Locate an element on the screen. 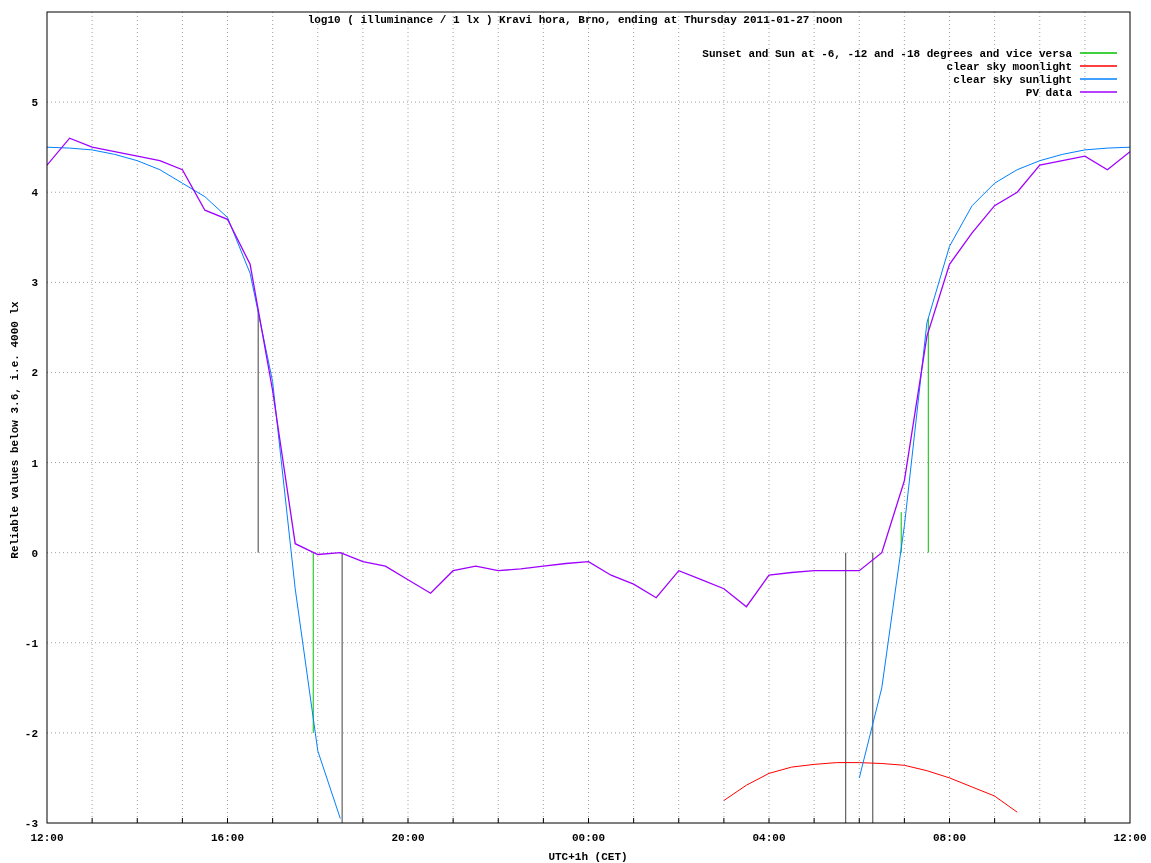 The width and height of the screenshot is (1151, 863). y-tick-label: 3 is located at coordinates (34, 283).